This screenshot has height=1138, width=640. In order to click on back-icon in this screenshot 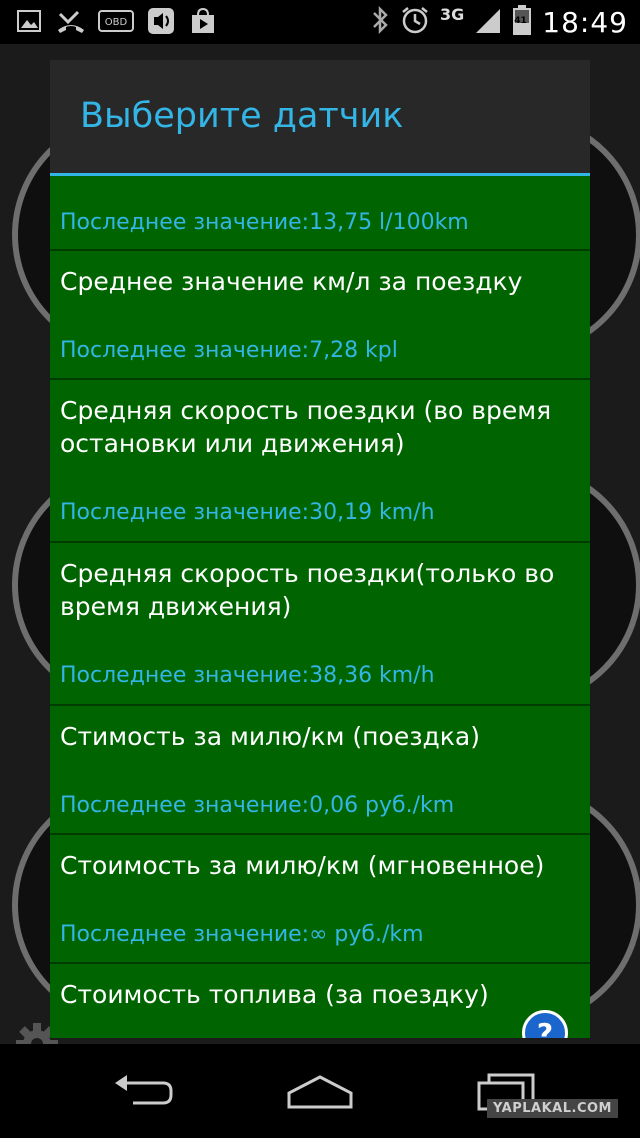, I will do `click(144, 1090)`.